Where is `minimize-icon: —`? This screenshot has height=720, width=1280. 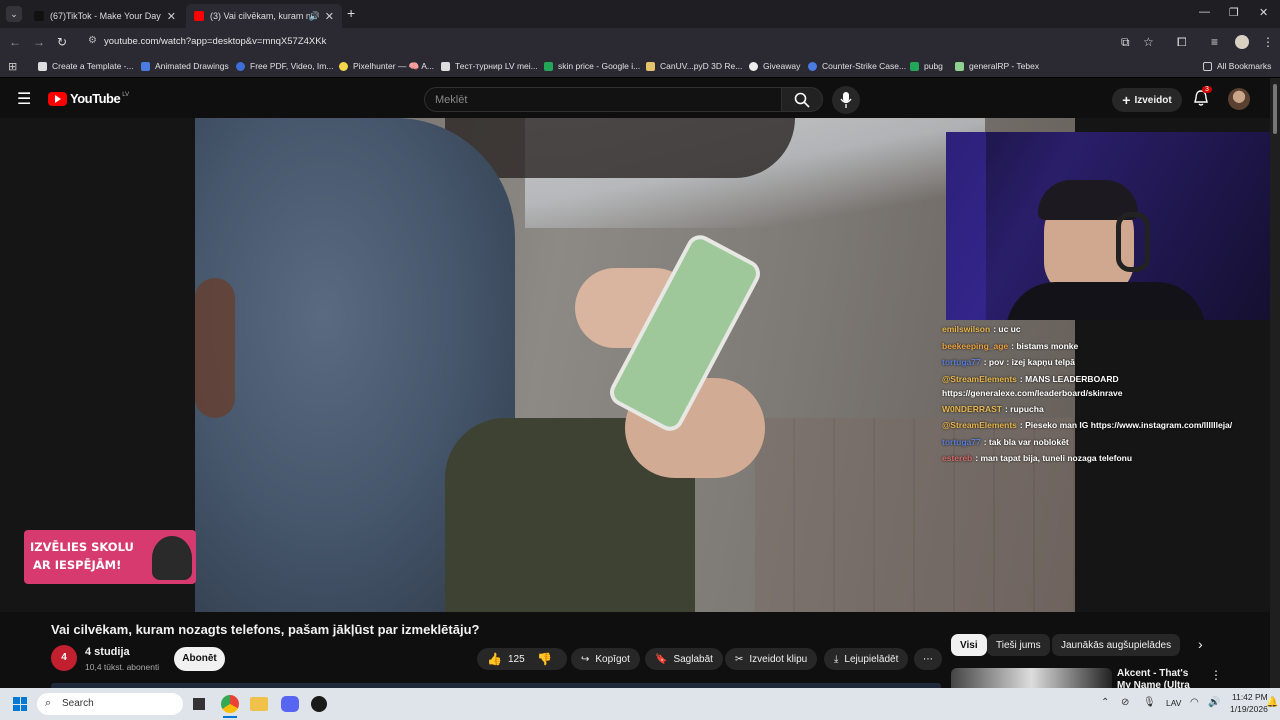 minimize-icon: — is located at coordinates (1204, 12).